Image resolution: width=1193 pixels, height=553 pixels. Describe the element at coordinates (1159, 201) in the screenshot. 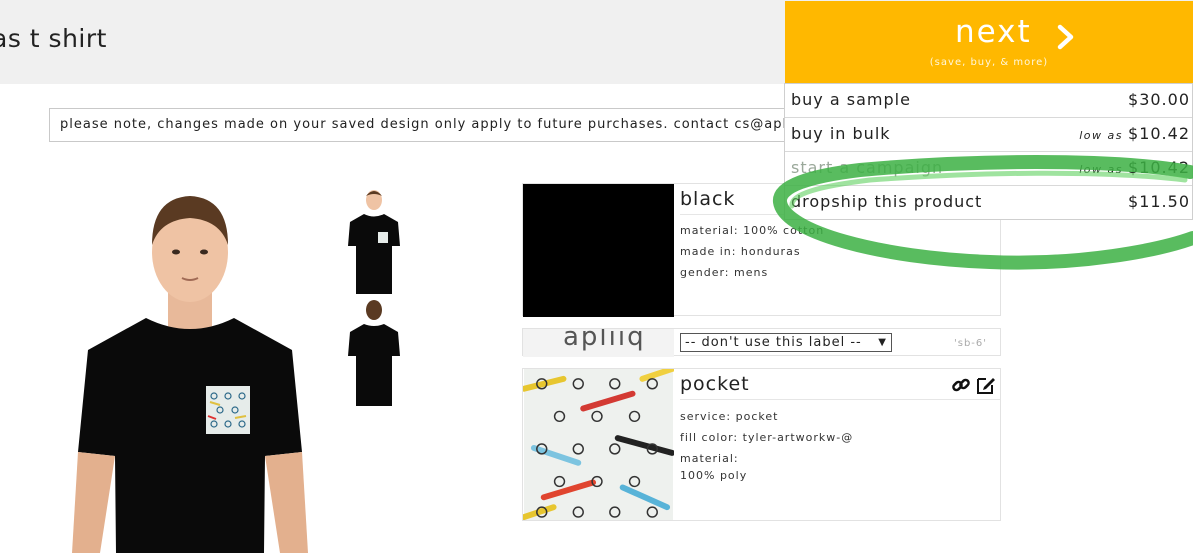

I see `menu-item-price: $11.50` at that location.